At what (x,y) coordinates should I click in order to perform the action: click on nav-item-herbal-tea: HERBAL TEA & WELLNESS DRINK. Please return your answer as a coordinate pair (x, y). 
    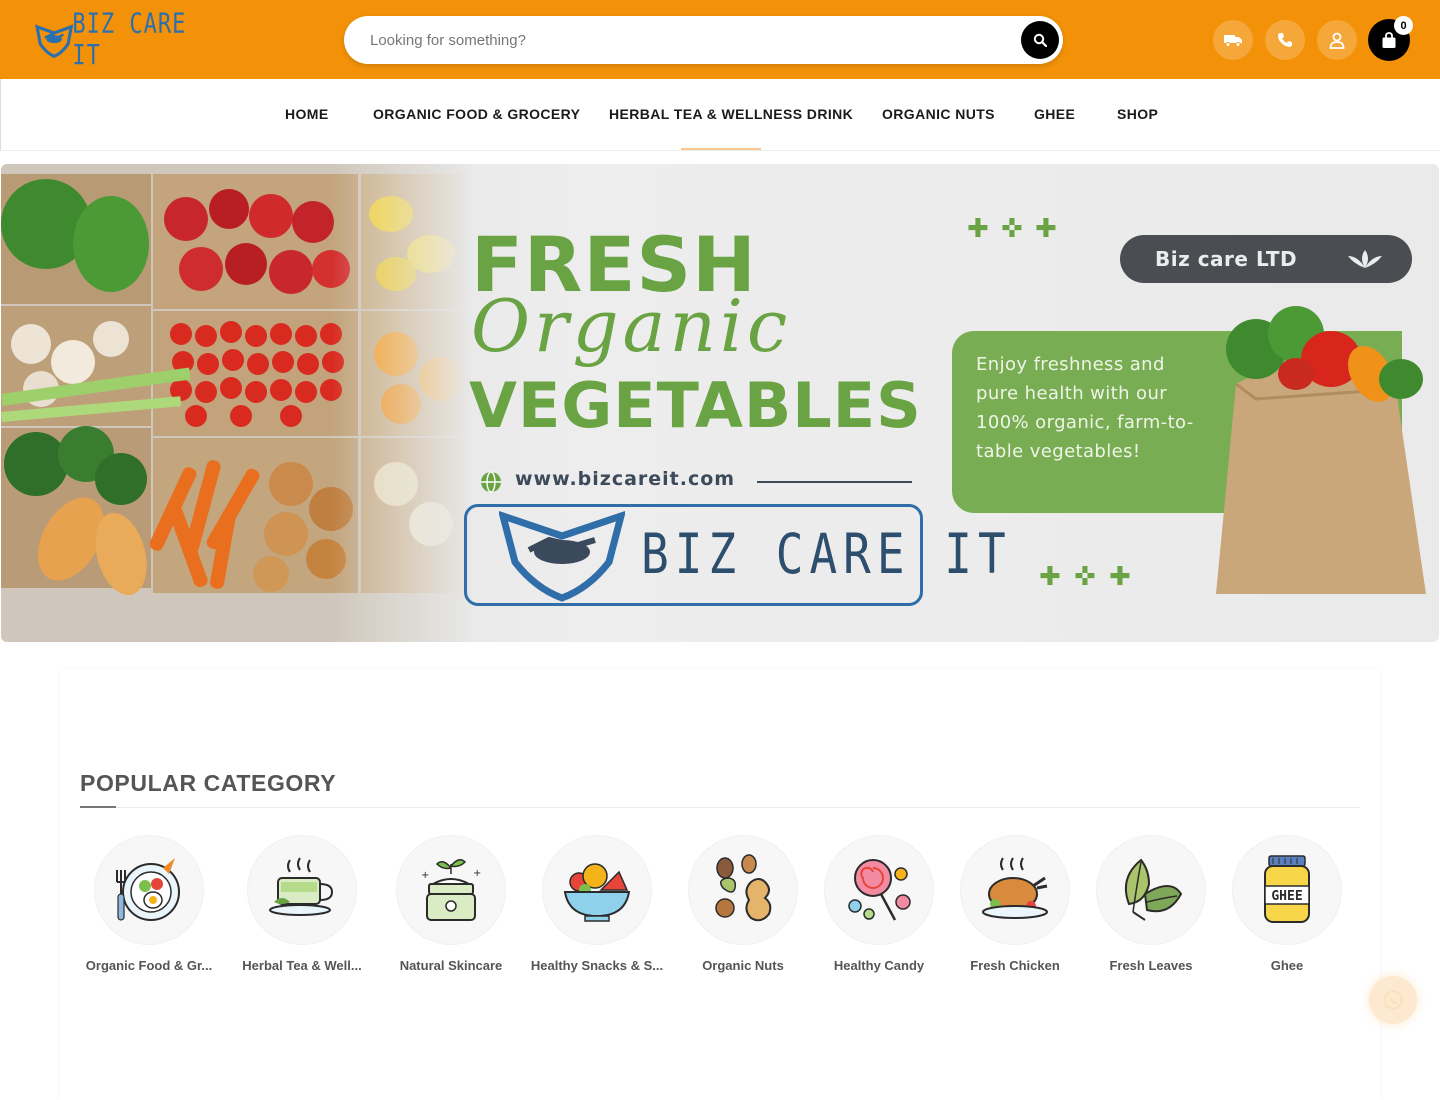
    Looking at the image, I should click on (731, 114).